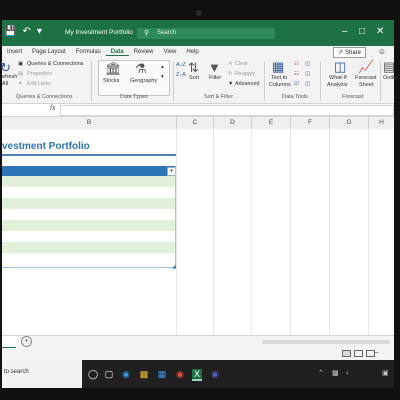  What do you see at coordinates (296, 74) in the screenshot?
I see `remove-duplicates-icon: ☷` at bounding box center [296, 74].